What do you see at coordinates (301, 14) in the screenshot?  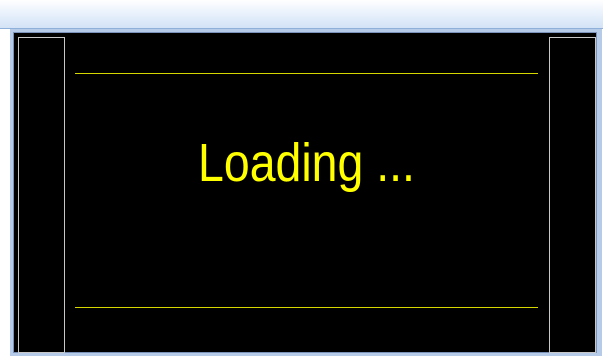 I see `title-bar` at bounding box center [301, 14].